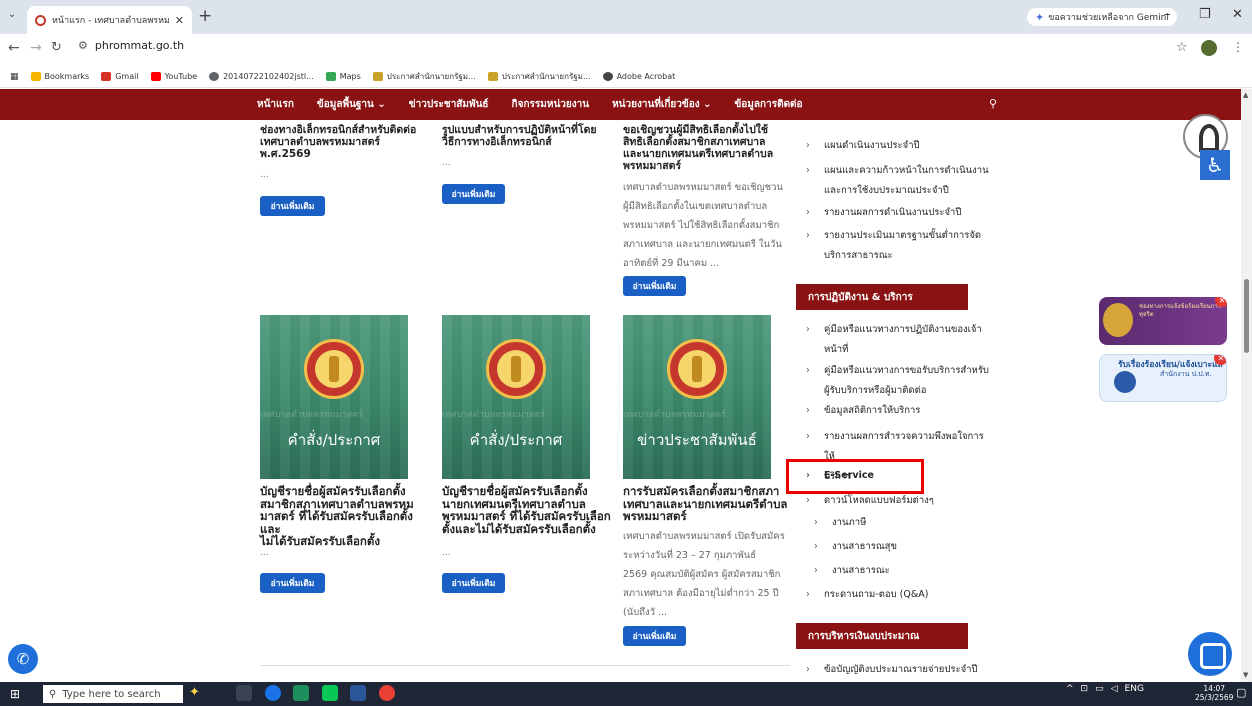 The image size is (1252, 706). What do you see at coordinates (244, 693) in the screenshot?
I see `task-view-icon` at bounding box center [244, 693].